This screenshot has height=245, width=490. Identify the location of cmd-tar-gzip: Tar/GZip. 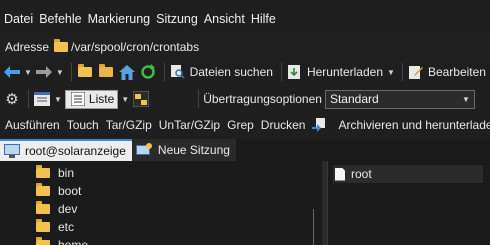
(129, 125).